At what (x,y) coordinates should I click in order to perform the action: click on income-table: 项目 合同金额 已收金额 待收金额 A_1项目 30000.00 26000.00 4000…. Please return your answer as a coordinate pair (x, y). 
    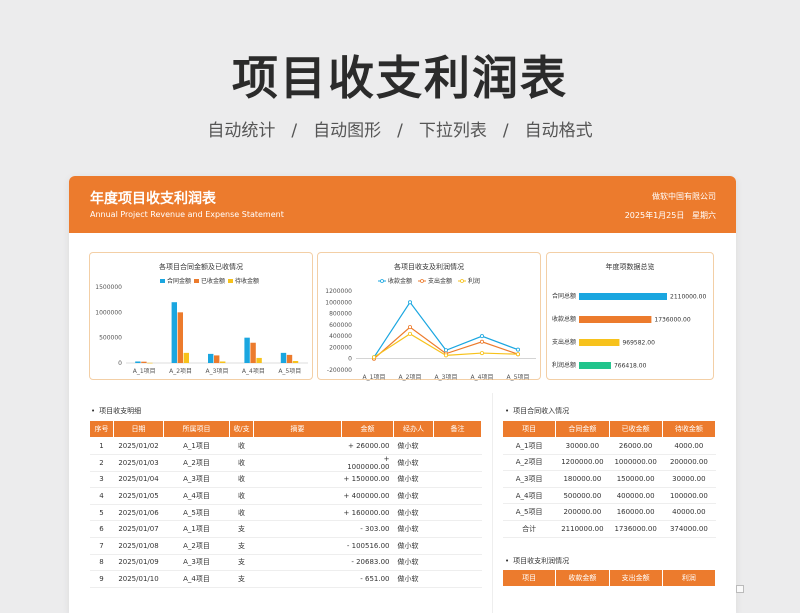
    Looking at the image, I should click on (609, 479).